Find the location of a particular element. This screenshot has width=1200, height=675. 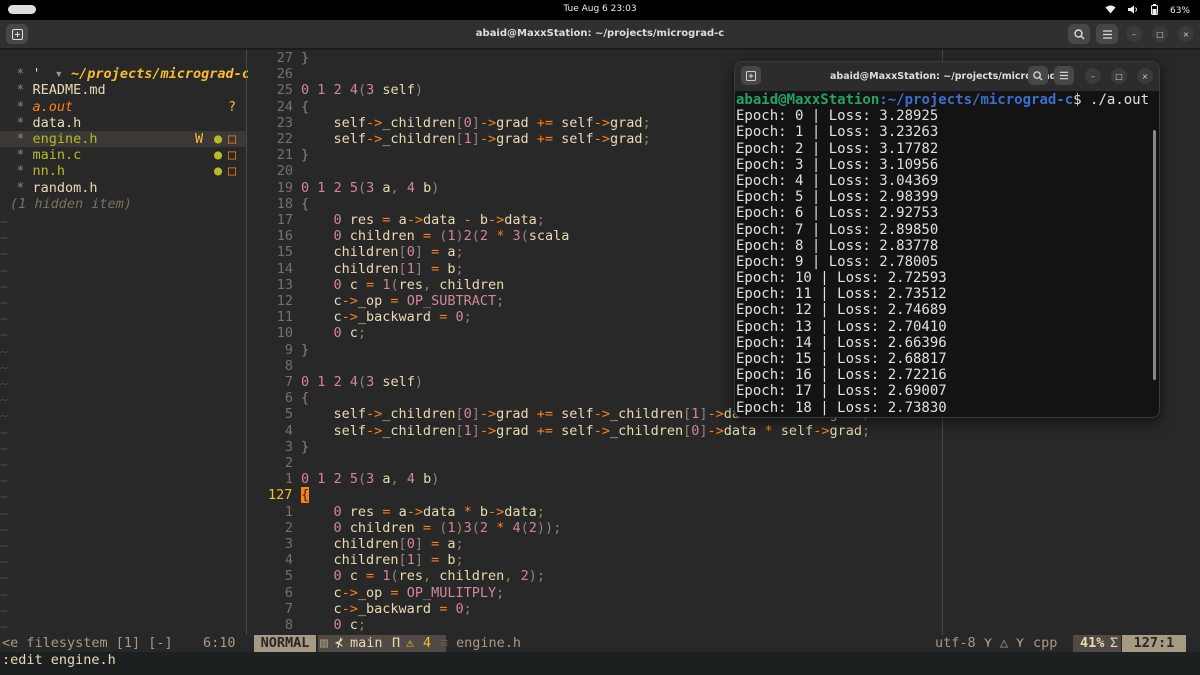

code-line: 0 c = 1(res, children, 2); is located at coordinates (423, 576).